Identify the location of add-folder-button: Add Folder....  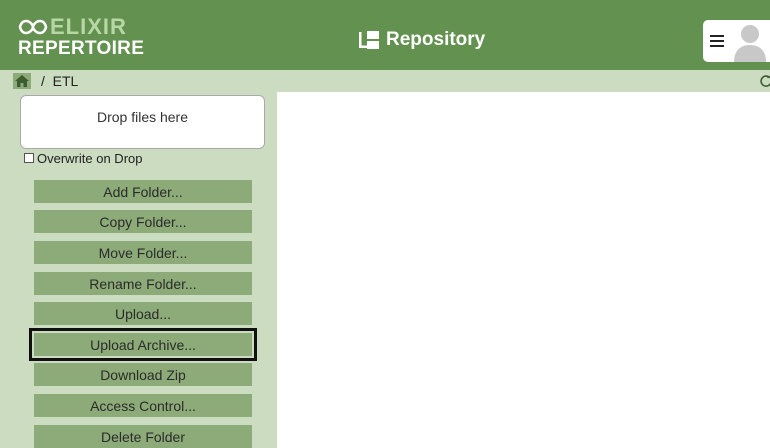
(143, 191).